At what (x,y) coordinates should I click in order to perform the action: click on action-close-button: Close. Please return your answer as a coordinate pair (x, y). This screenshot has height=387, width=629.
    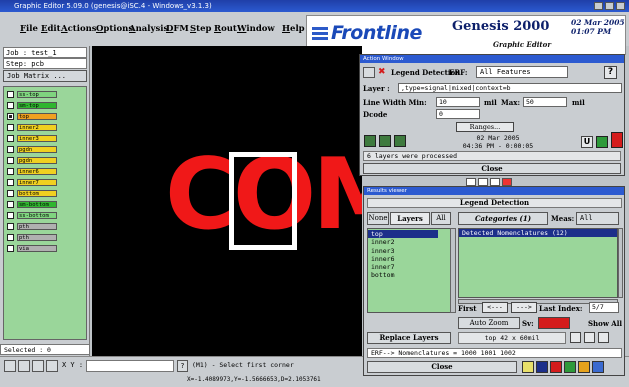
    Looking at the image, I should click on (492, 168).